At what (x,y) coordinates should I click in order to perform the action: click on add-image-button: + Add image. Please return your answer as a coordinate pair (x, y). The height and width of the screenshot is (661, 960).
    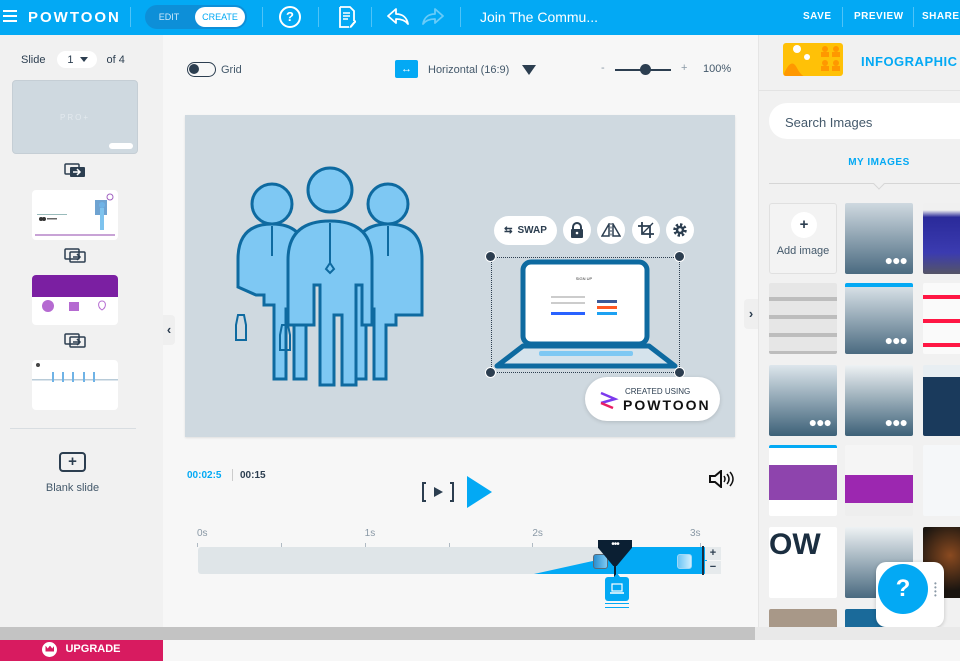
    Looking at the image, I should click on (803, 238).